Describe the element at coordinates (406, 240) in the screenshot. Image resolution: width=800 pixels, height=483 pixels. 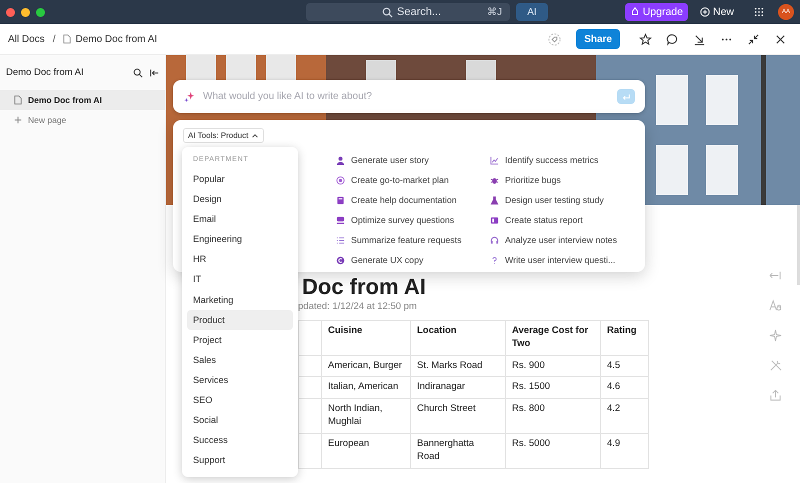
I see `tool-label: Summarize feature requests` at that location.